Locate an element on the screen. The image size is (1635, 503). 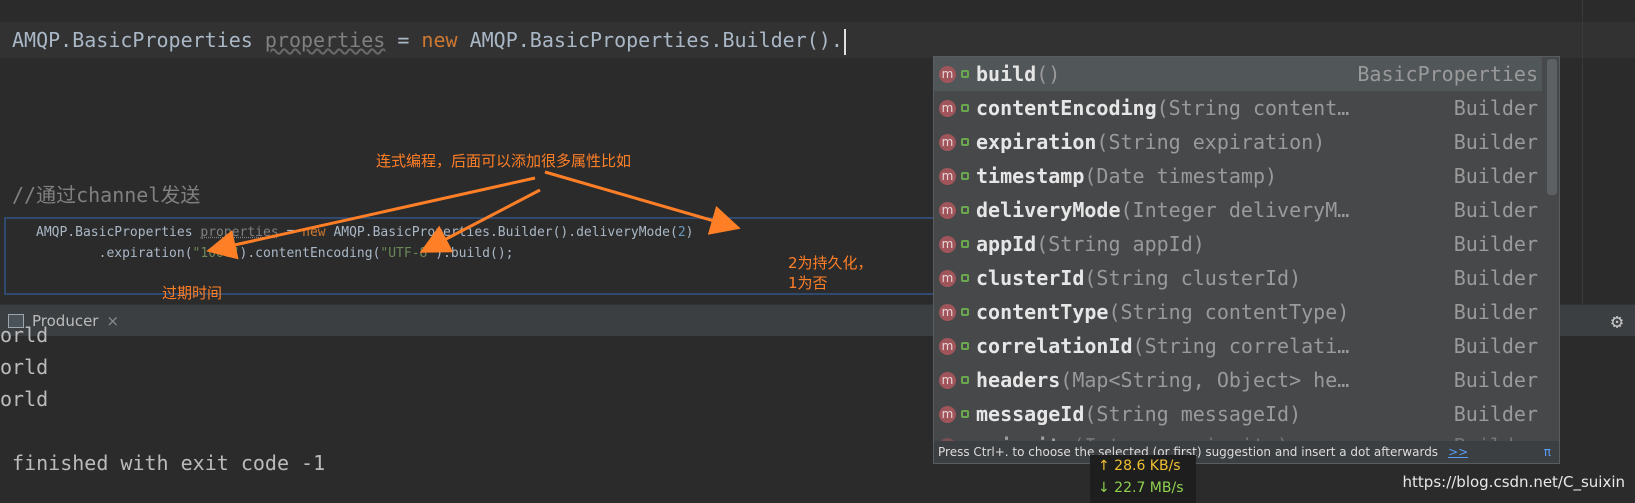
completion-item: m timestamp (Date timestamp) Builder is located at coordinates (1238, 176).